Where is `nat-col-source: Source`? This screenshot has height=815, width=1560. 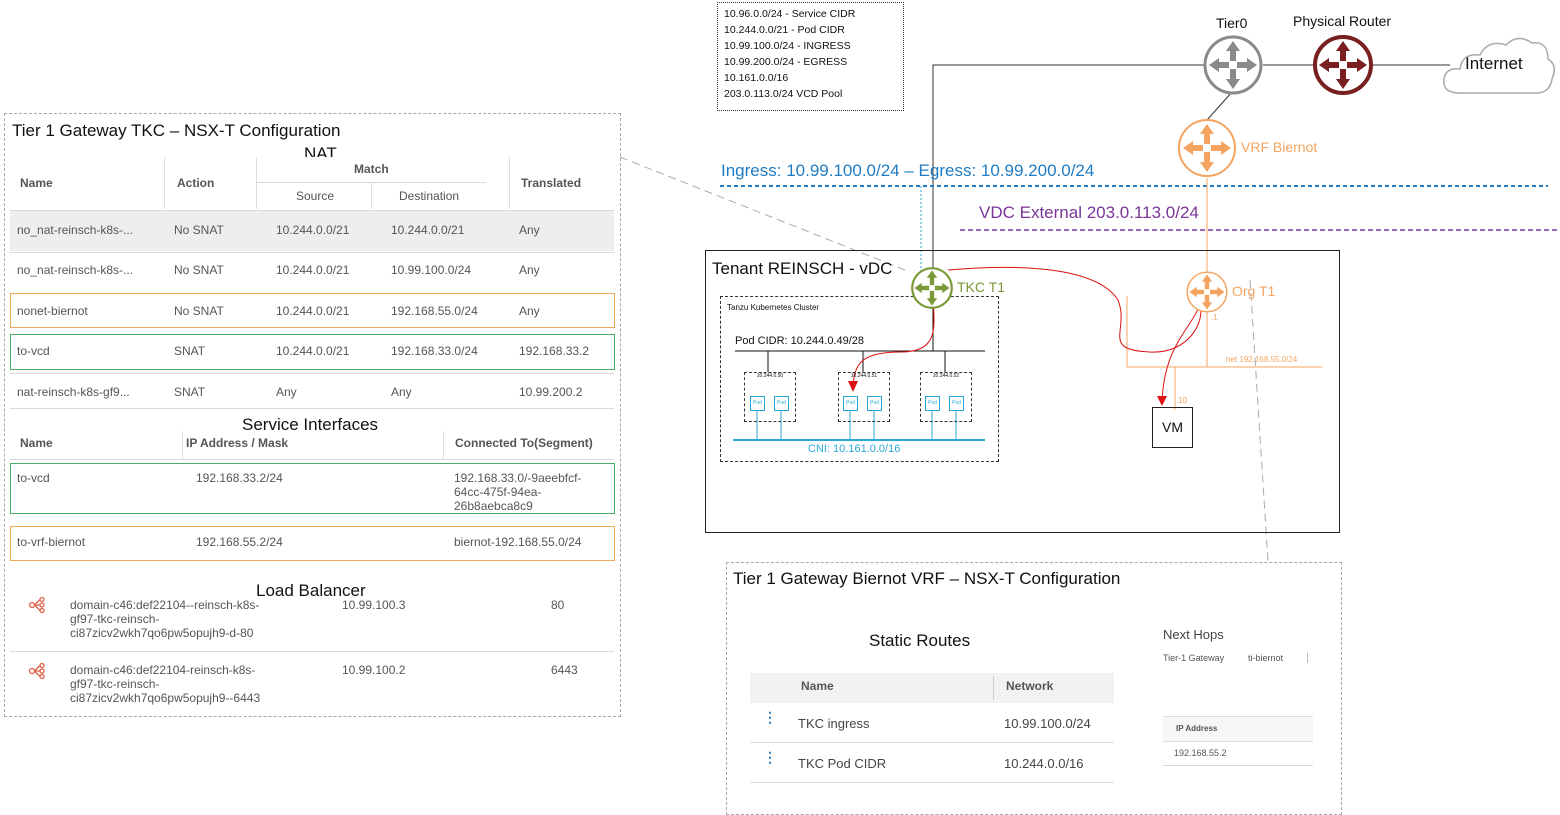 nat-col-source: Source is located at coordinates (315, 196).